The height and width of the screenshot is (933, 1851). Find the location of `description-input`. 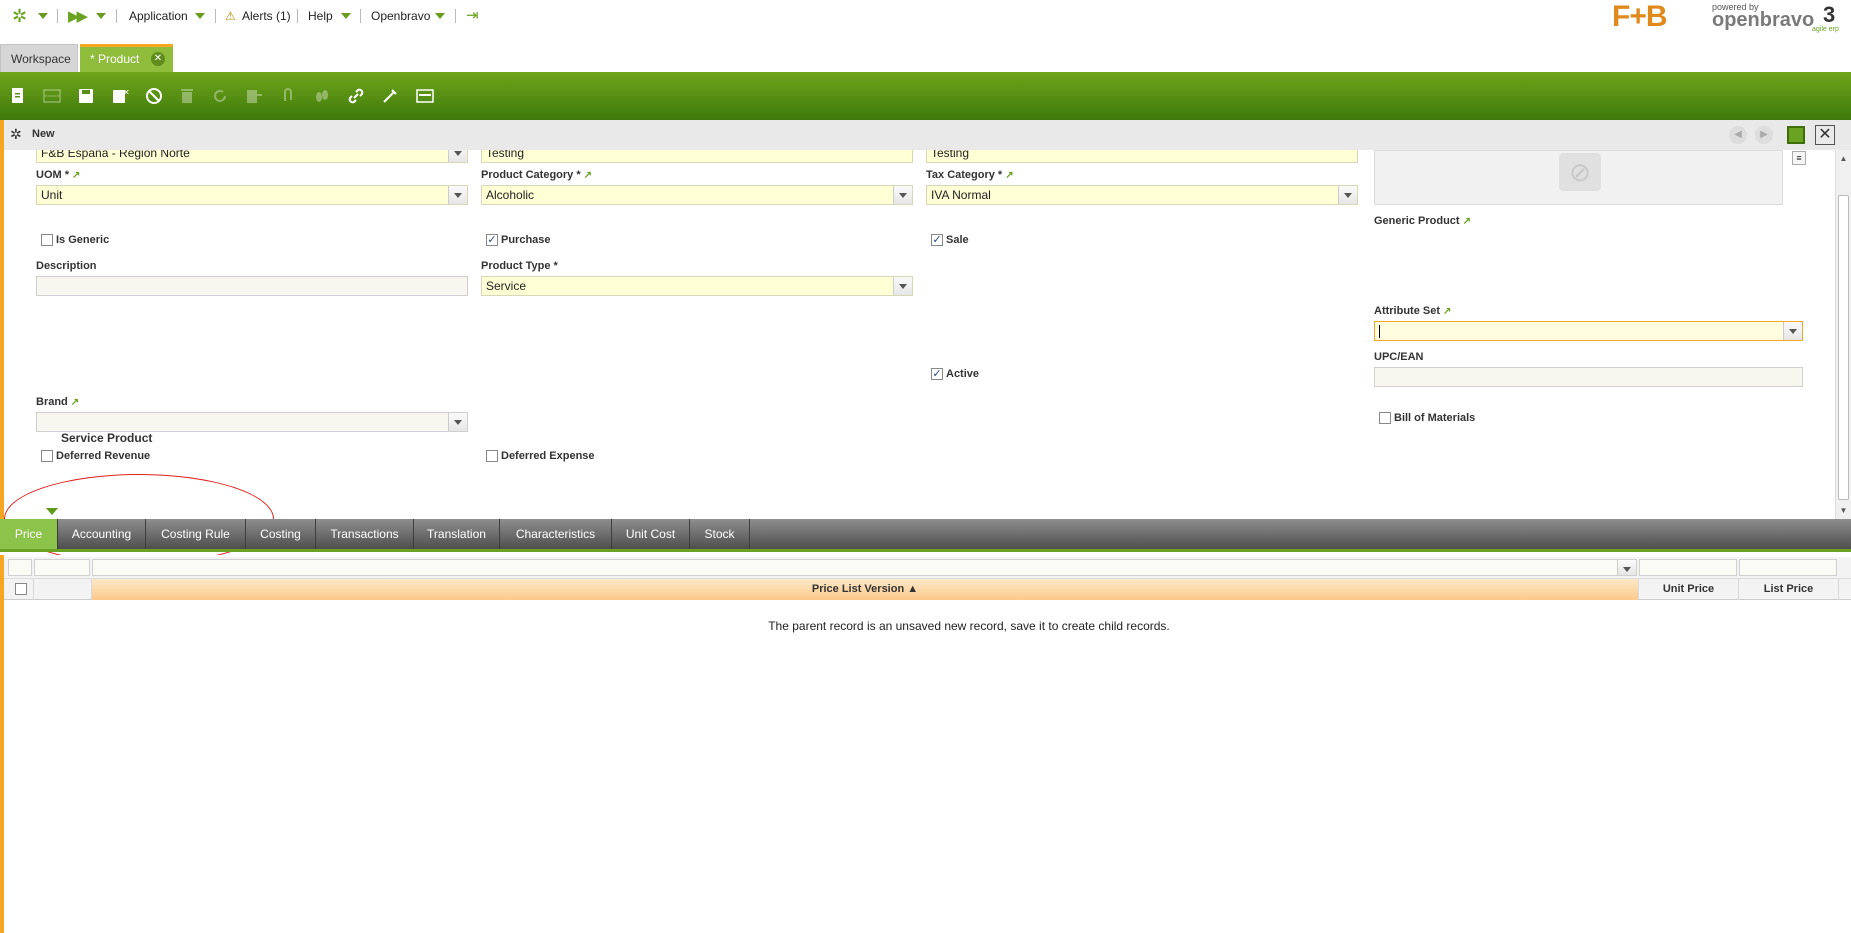

description-input is located at coordinates (252, 286).